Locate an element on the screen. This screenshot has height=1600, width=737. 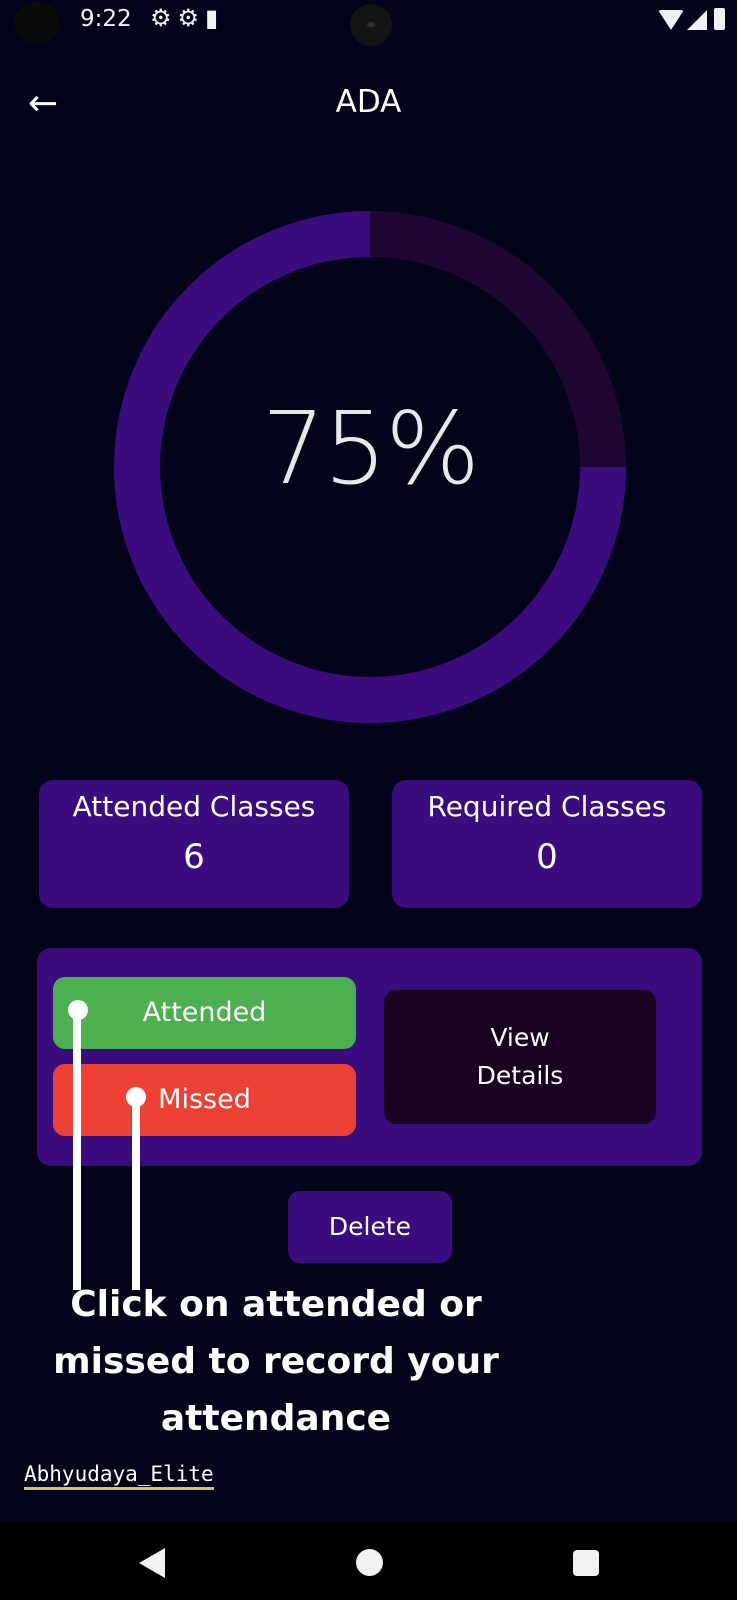
attended-button: Attended is located at coordinates (204, 1013).